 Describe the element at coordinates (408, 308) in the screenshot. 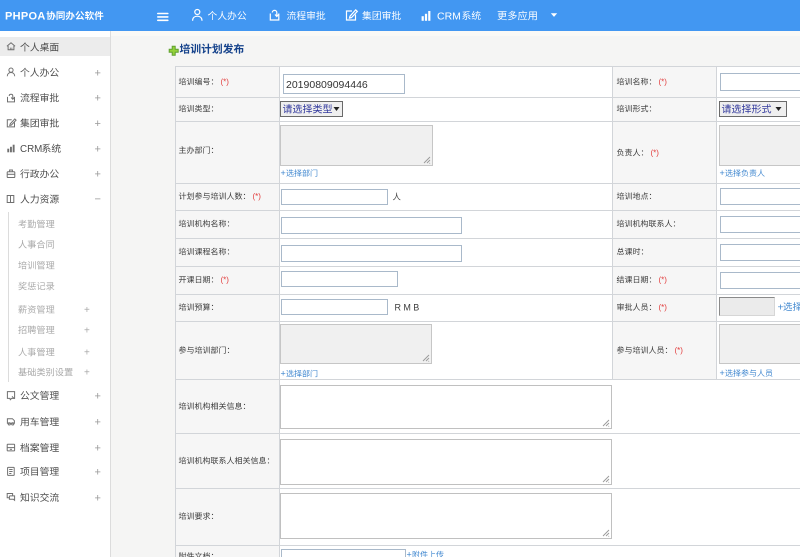

I see `svg-text: RMB` at that location.